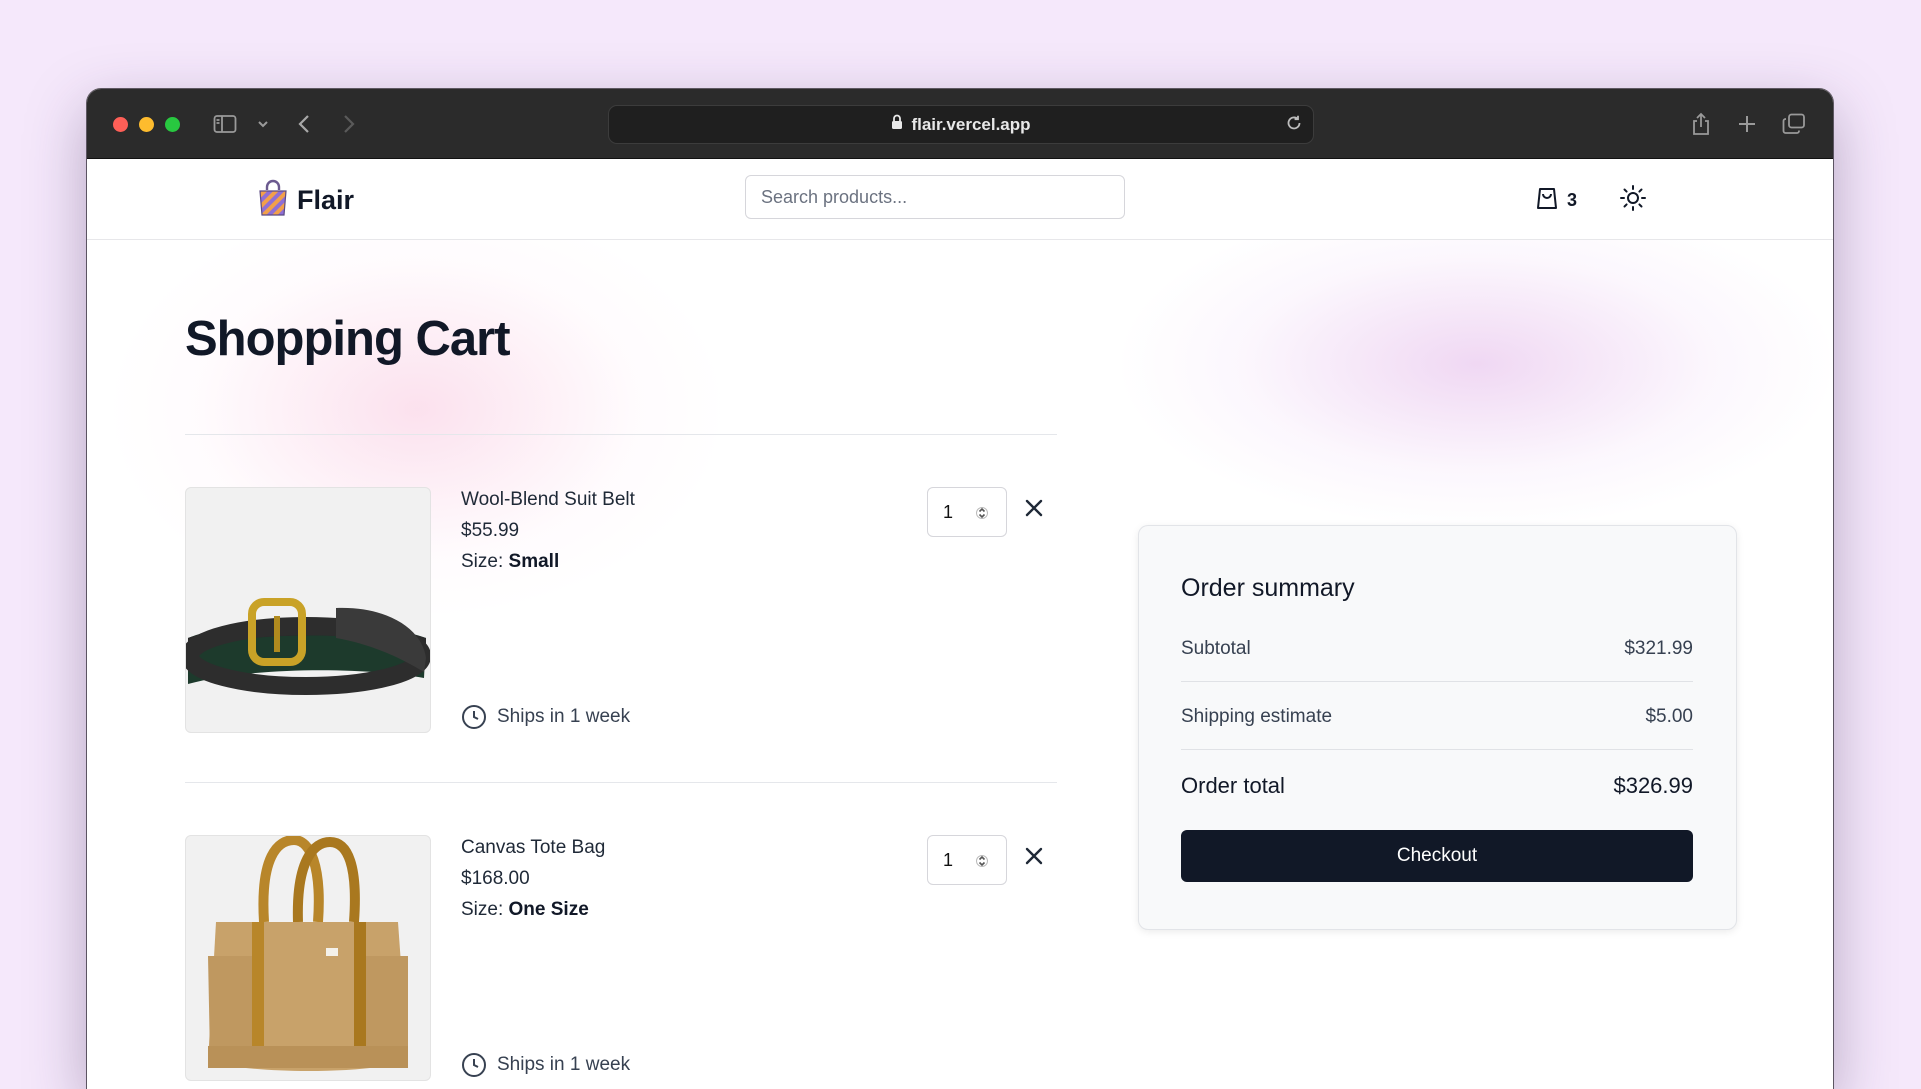 The image size is (1921, 1089). Describe the element at coordinates (273, 200) in the screenshot. I see `shopping-bag-logo-icon` at that location.